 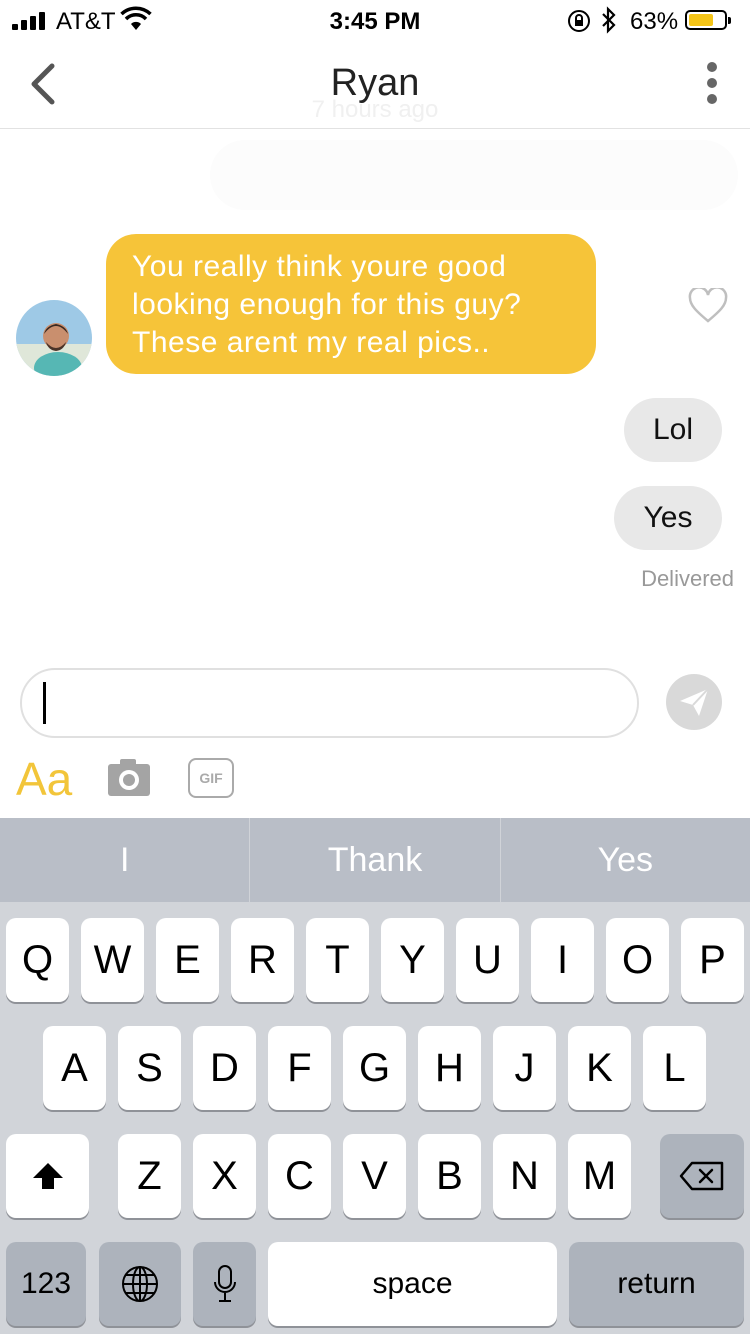 What do you see at coordinates (412, 1284) in the screenshot?
I see `space-key: space` at bounding box center [412, 1284].